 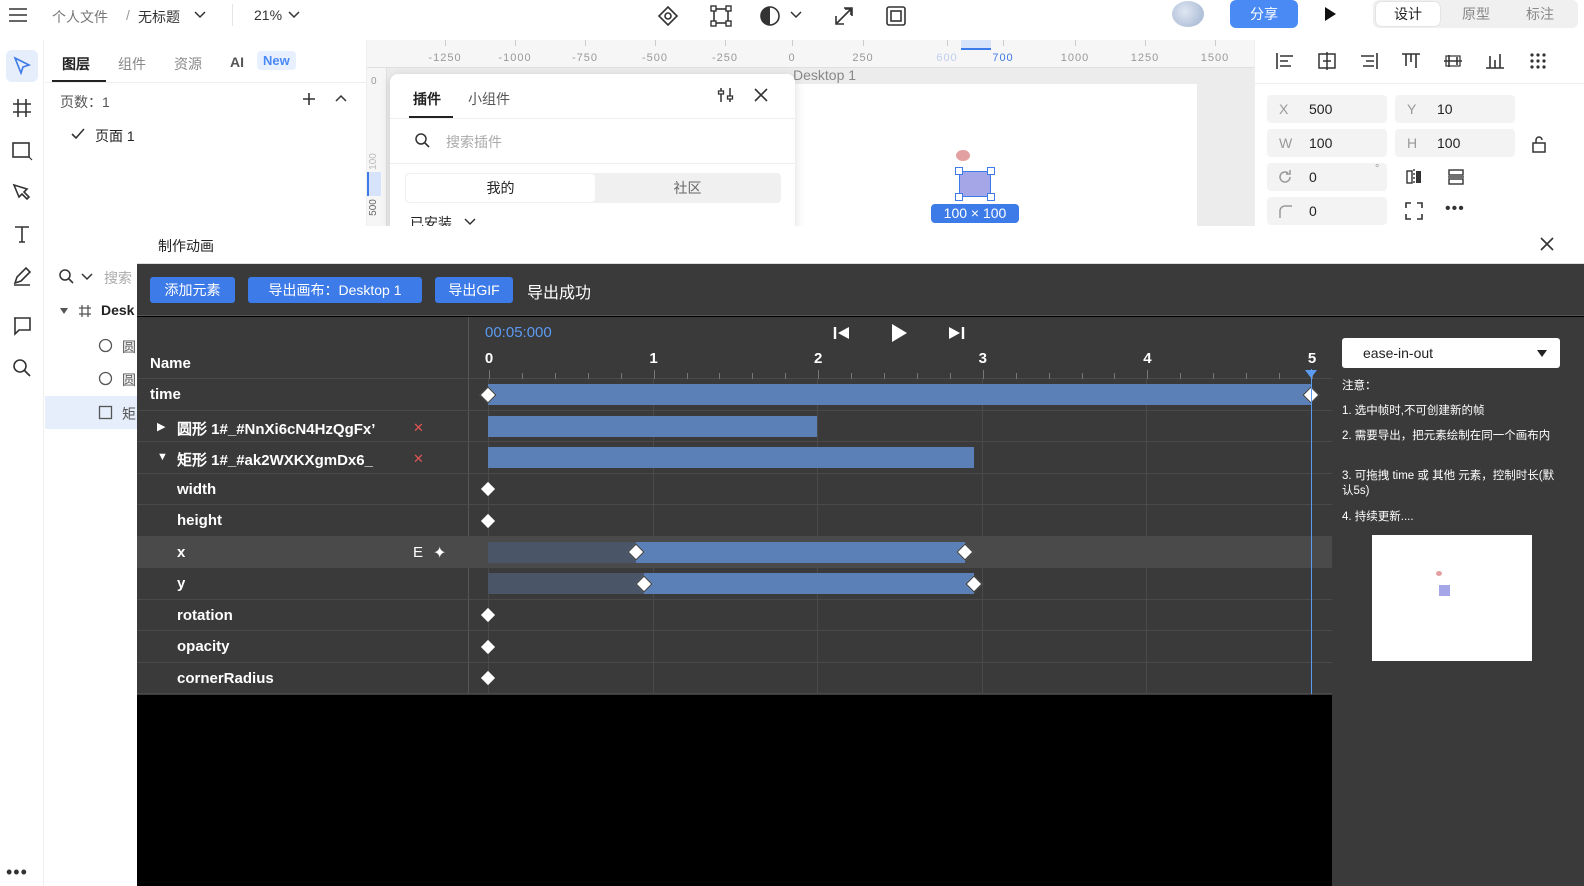 I want to click on rotation-value: 0, so click(x=1313, y=177).